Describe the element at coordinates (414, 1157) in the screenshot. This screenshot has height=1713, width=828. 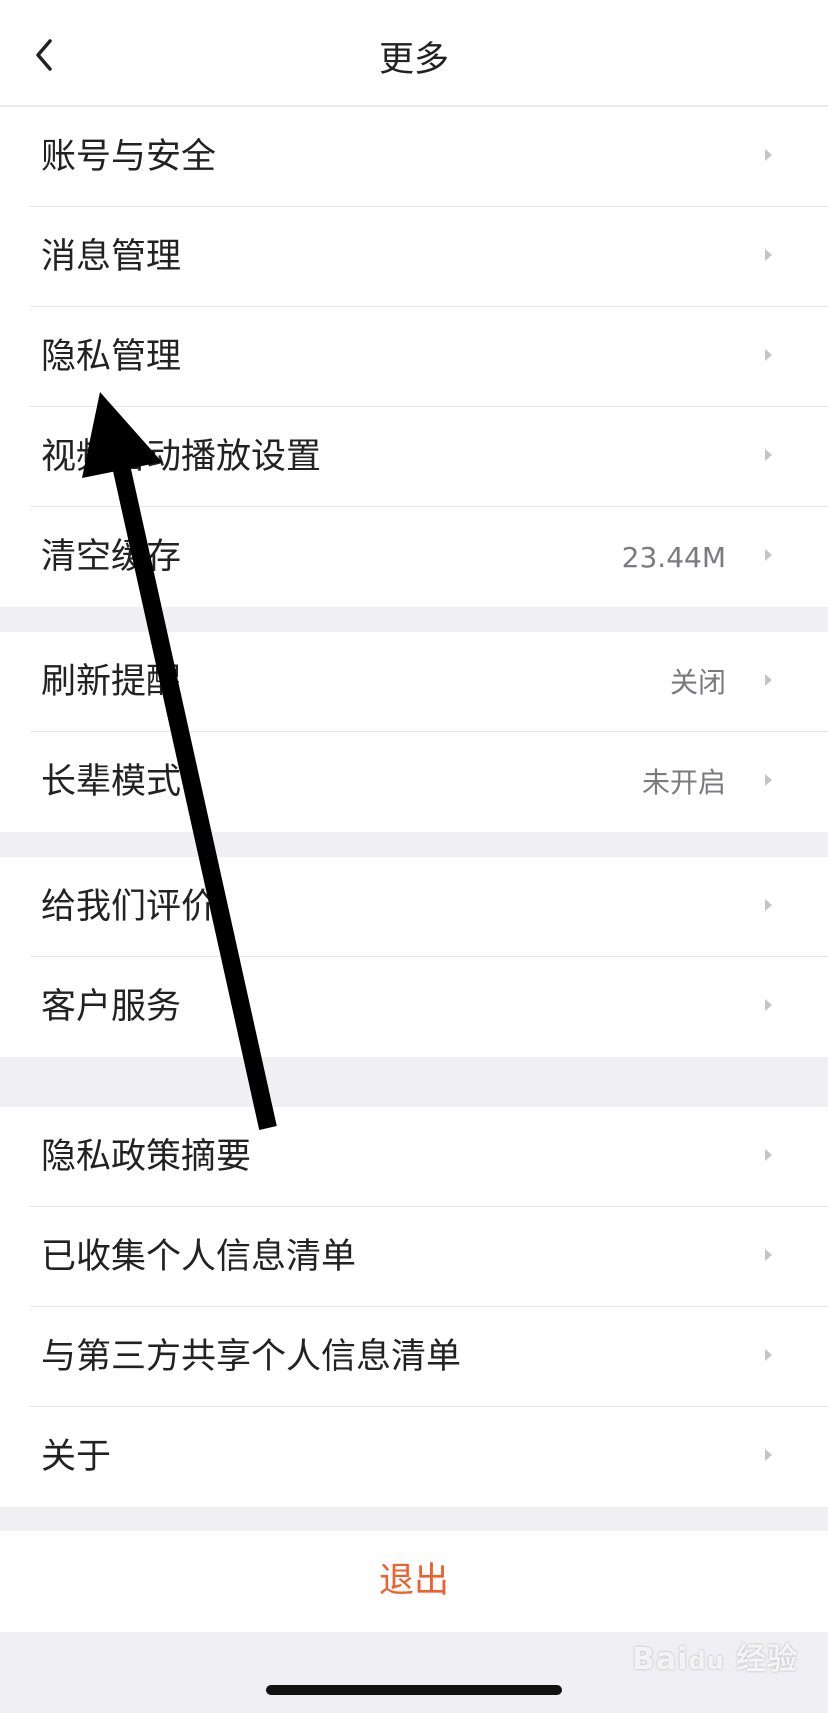
I see `row-privacy-policy-summary: 隐私政策摘要` at that location.